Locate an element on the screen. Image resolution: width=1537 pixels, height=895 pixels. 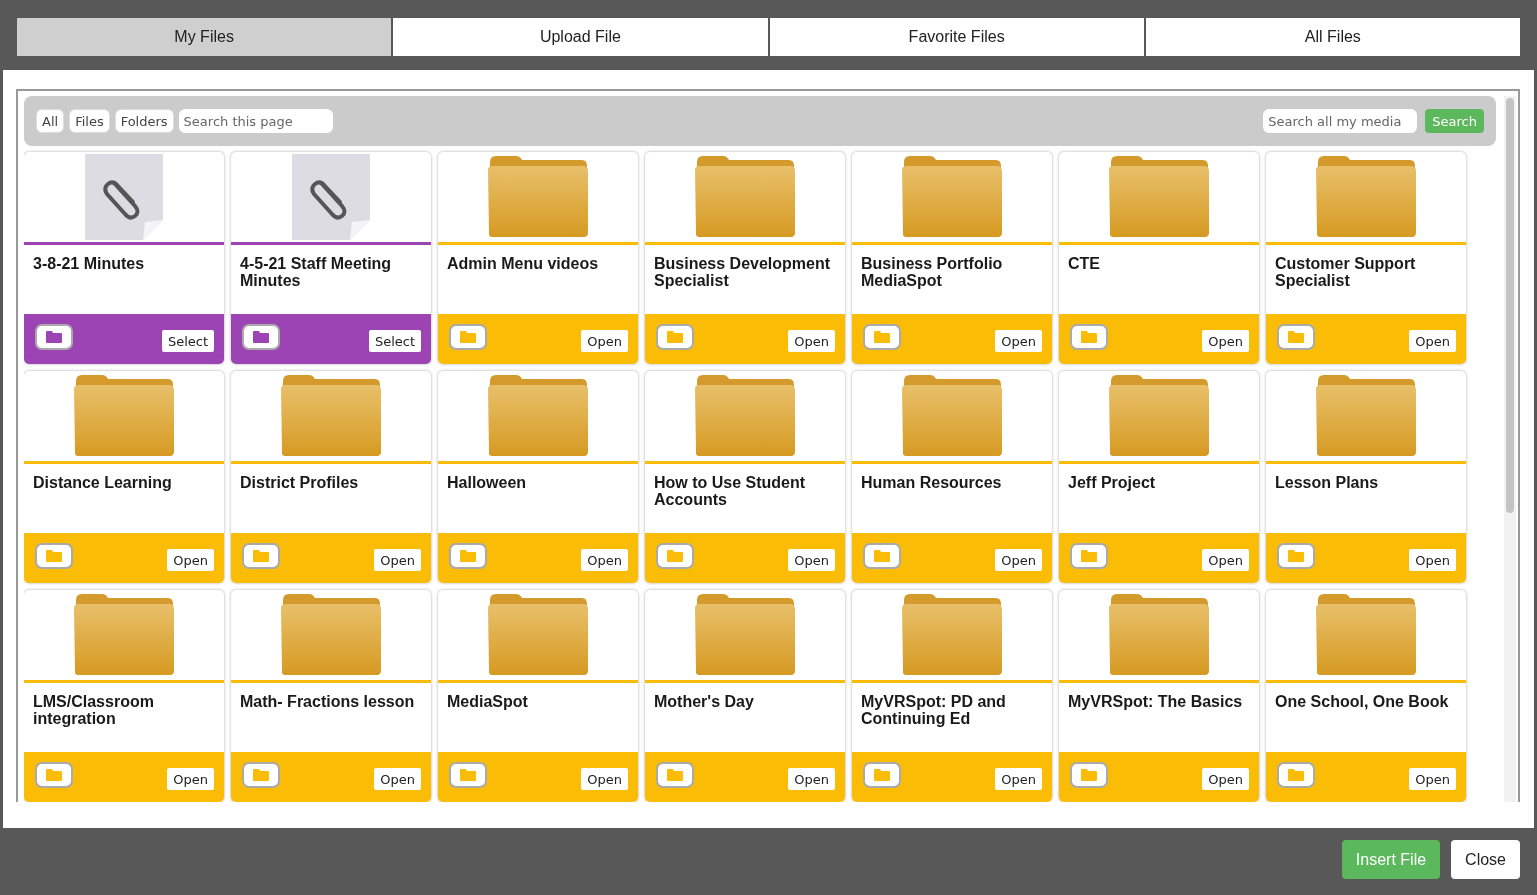
search-field: Search this page is located at coordinates (255, 121).